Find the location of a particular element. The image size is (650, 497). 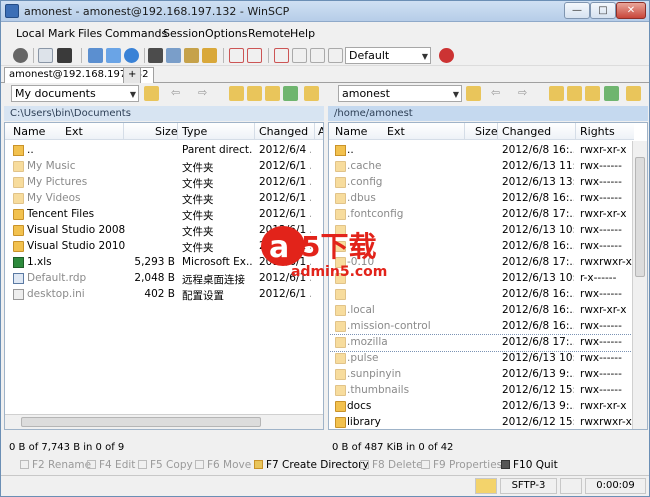

f4-edit-button: F4 Edit is located at coordinates (111, 465).